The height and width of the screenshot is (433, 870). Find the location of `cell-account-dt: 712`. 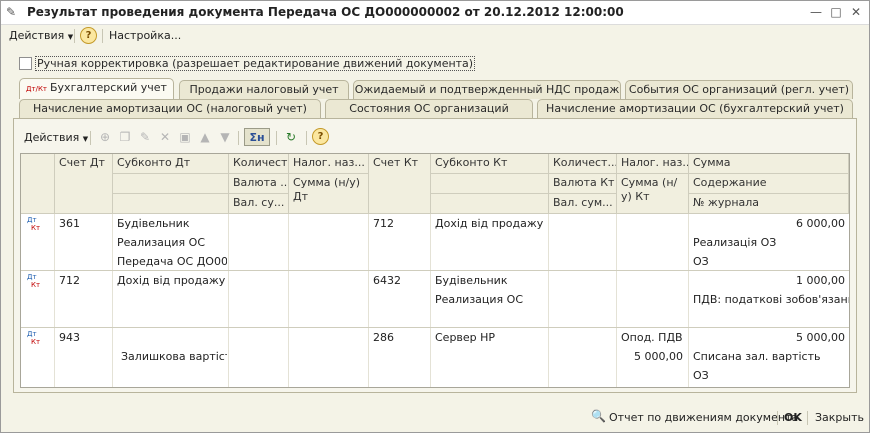

cell-account-dt: 712 is located at coordinates (83, 281).